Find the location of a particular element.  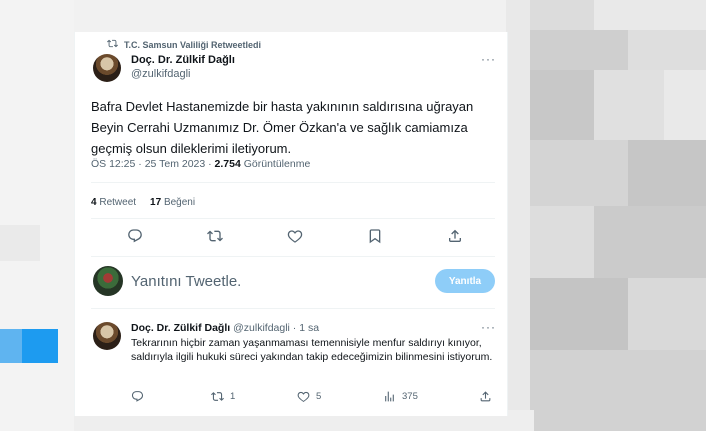

retweet-label: T.C. Samsun Valiliği Retweetledi is located at coordinates (193, 44).